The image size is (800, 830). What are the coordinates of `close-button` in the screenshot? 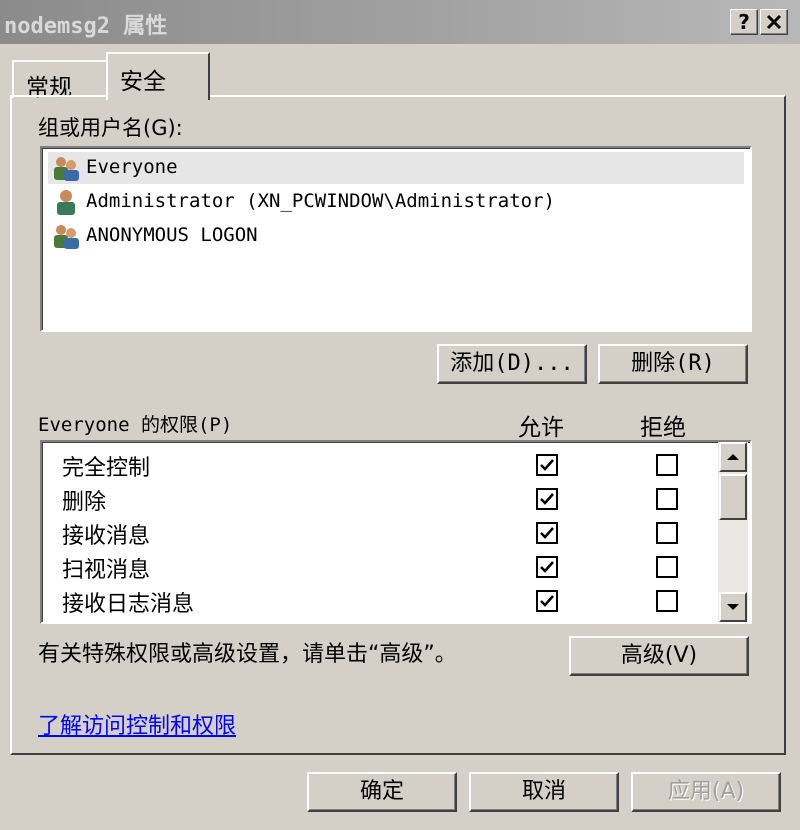 It's located at (774, 22).